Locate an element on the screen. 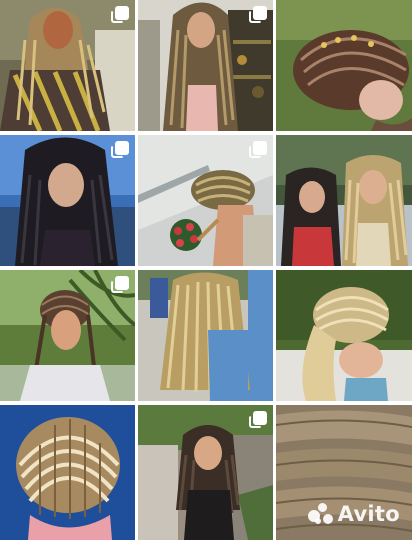 The height and width of the screenshot is (540, 412). avito-watermark: Avito is located at coordinates (353, 514).